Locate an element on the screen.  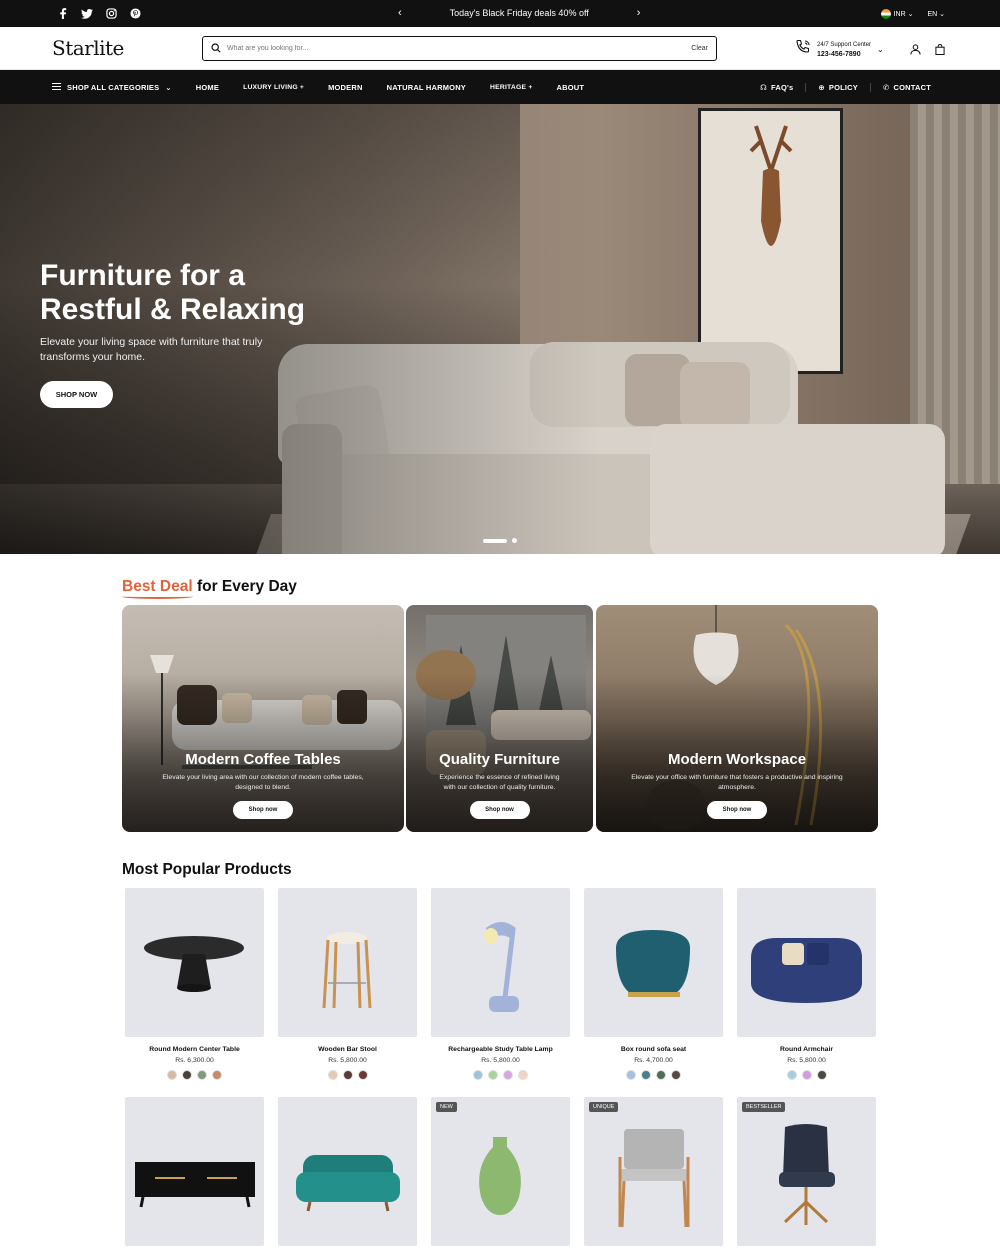
product-card: NEW is located at coordinates (500, 1171).